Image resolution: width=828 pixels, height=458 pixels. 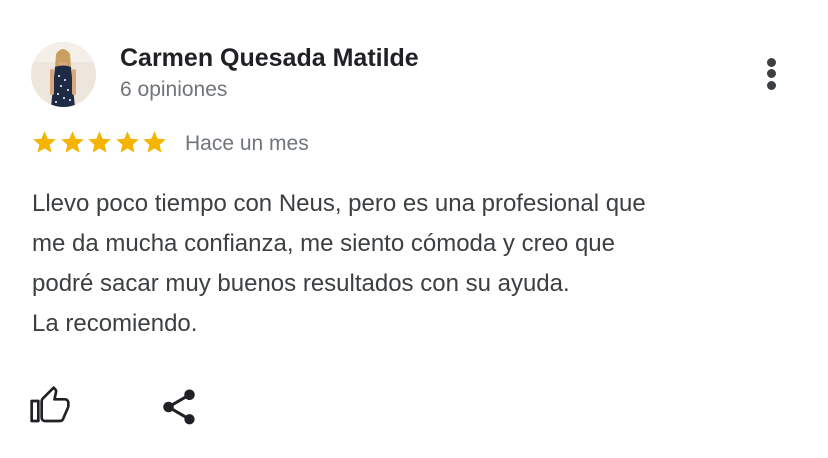 What do you see at coordinates (174, 89) in the screenshot?
I see `author-review-count: 6 opiniones` at bounding box center [174, 89].